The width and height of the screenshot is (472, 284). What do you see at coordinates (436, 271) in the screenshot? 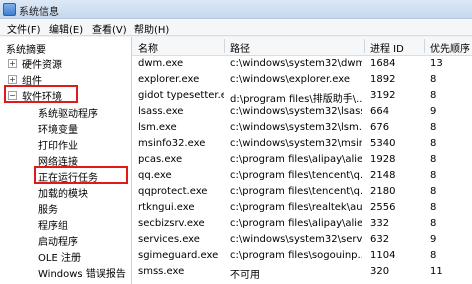
I see `cell-priority: 11` at bounding box center [436, 271].